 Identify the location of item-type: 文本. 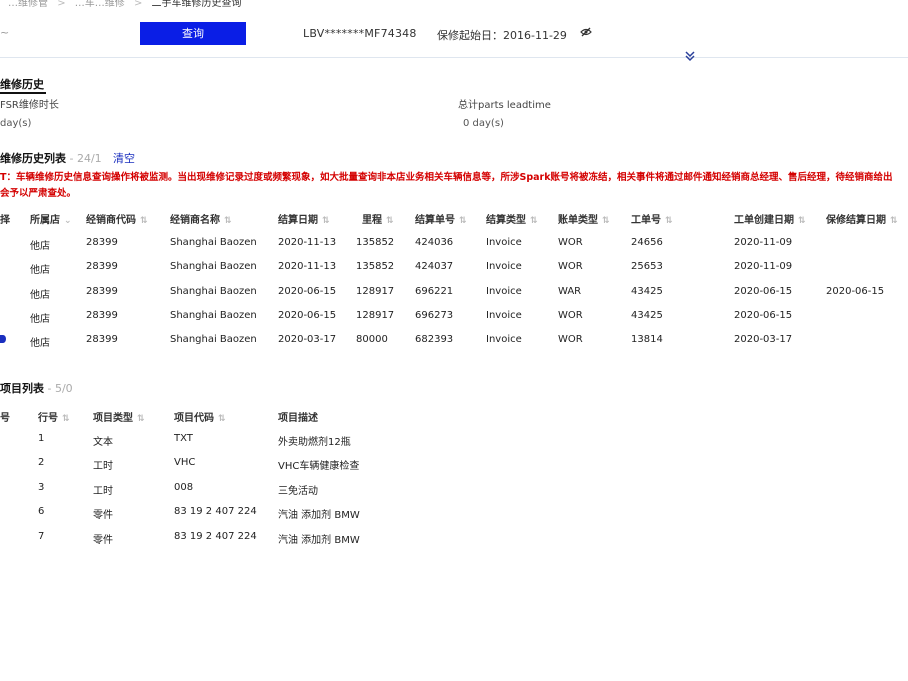
(103, 442).